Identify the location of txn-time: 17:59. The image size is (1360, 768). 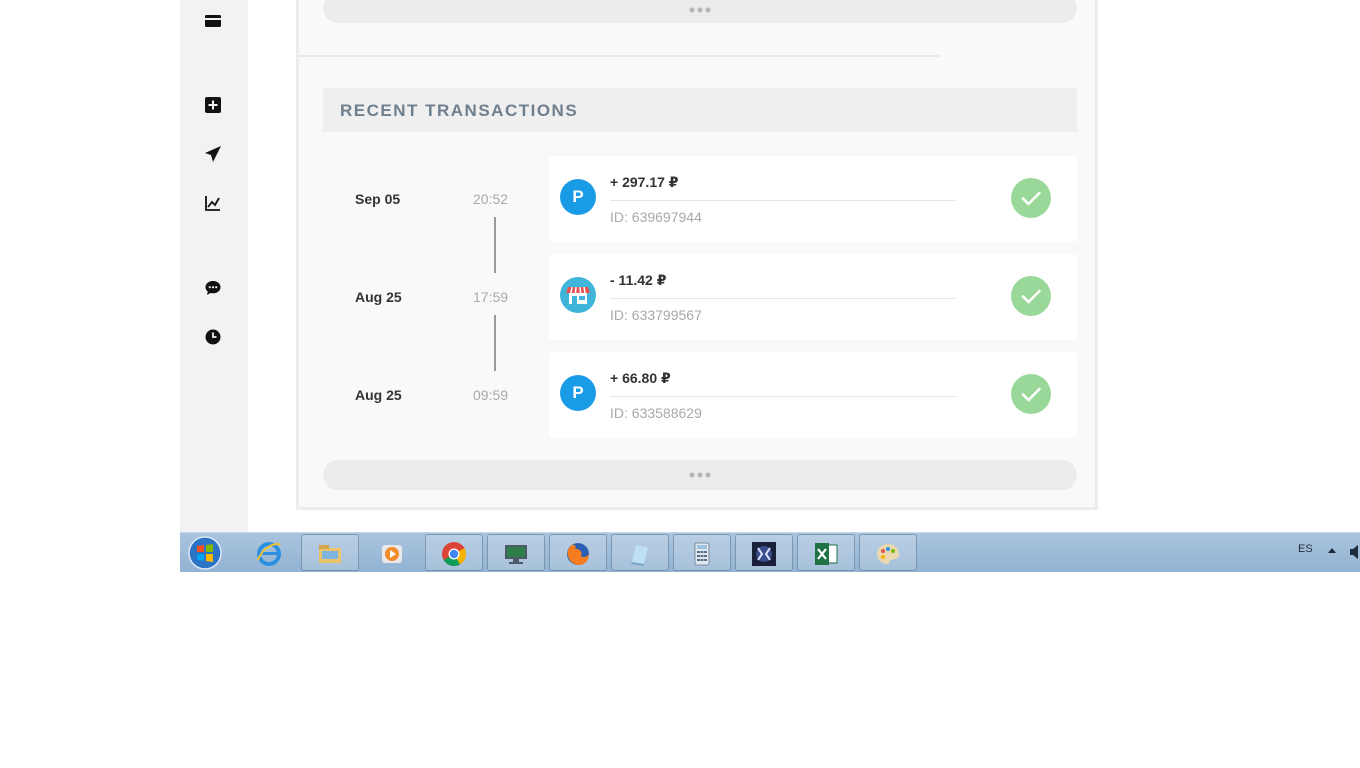
(491, 297).